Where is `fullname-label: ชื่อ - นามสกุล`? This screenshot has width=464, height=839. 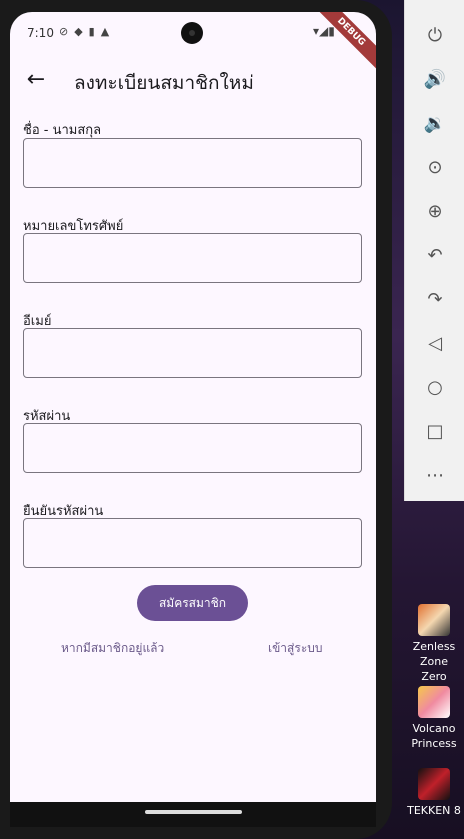
fullname-label: ชื่อ - นามสกุล is located at coordinates (62, 130).